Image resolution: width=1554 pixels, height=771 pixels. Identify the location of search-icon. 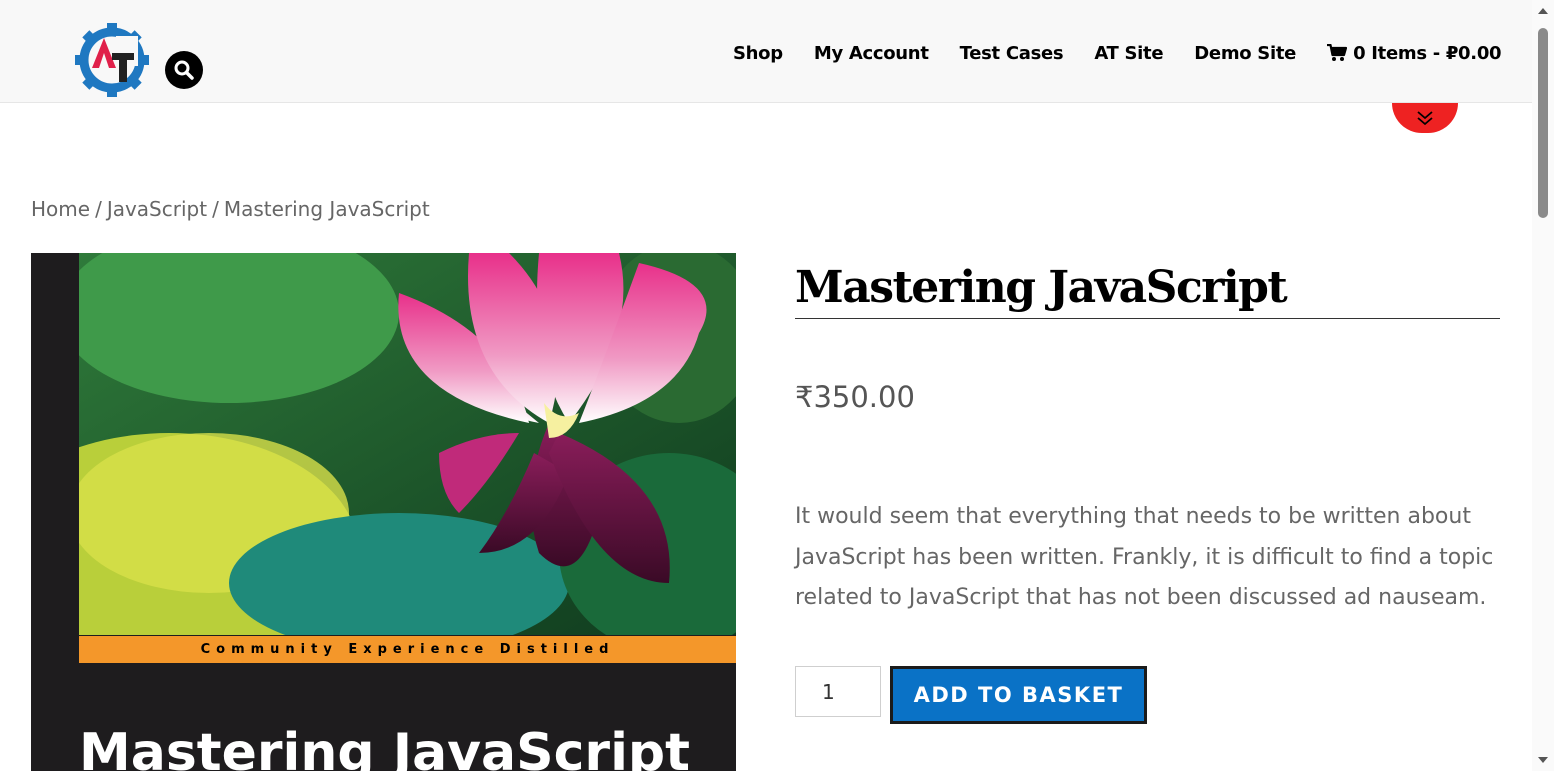
(184, 70).